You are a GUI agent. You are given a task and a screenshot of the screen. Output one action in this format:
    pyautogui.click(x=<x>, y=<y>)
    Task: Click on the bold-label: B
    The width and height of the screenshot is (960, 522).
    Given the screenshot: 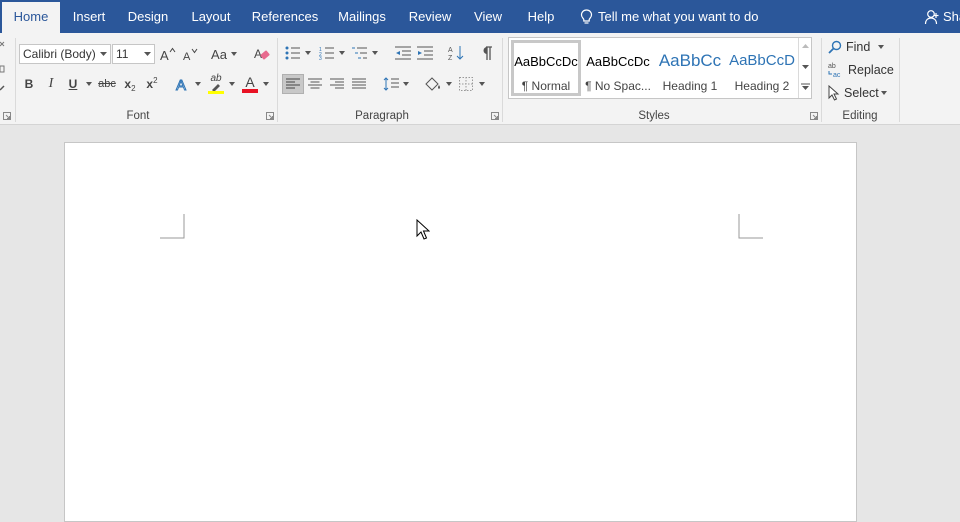 What is the action you would take?
    pyautogui.click(x=29, y=84)
    